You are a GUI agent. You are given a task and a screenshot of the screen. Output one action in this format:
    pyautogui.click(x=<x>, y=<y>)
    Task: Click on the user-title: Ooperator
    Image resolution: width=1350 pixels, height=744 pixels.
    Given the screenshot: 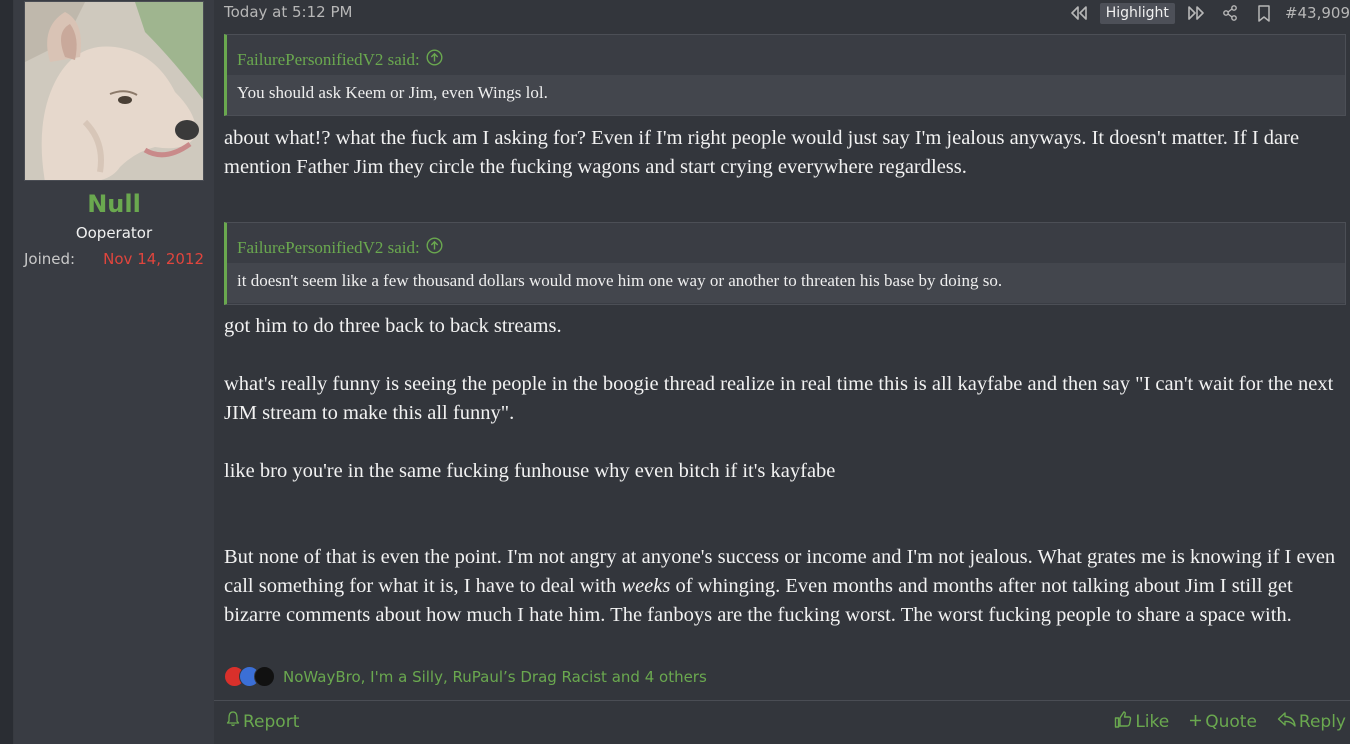 What is the action you would take?
    pyautogui.click(x=114, y=233)
    